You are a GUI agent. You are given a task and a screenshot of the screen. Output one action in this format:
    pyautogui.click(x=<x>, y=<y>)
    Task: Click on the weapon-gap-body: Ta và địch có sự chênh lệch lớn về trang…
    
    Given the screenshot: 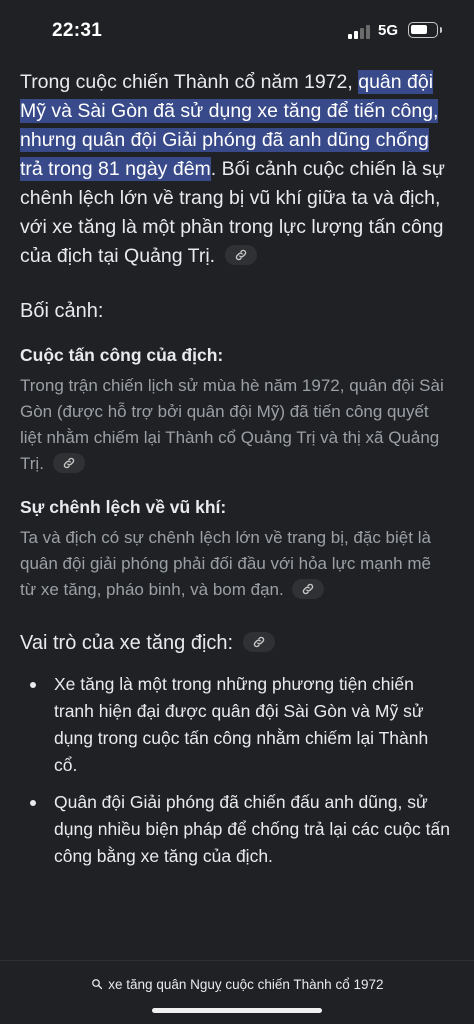 What is the action you would take?
    pyautogui.click(x=225, y=563)
    